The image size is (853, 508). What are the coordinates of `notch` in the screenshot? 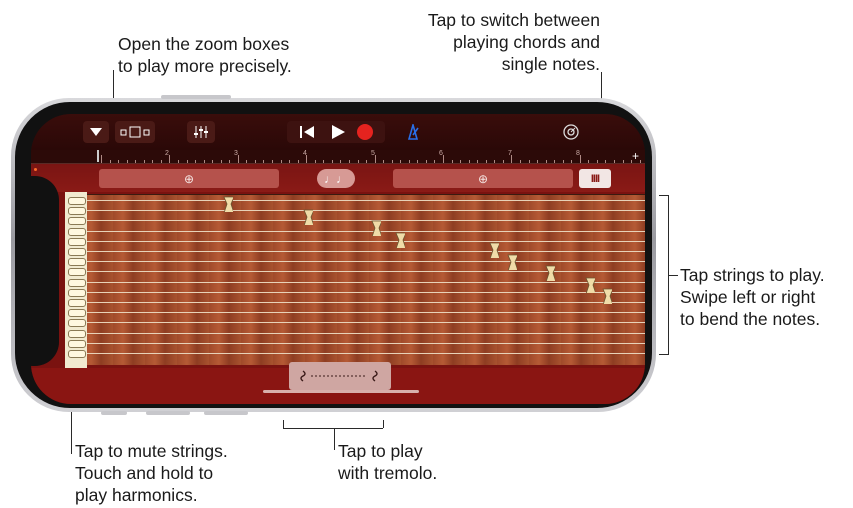 It's located at (45, 271).